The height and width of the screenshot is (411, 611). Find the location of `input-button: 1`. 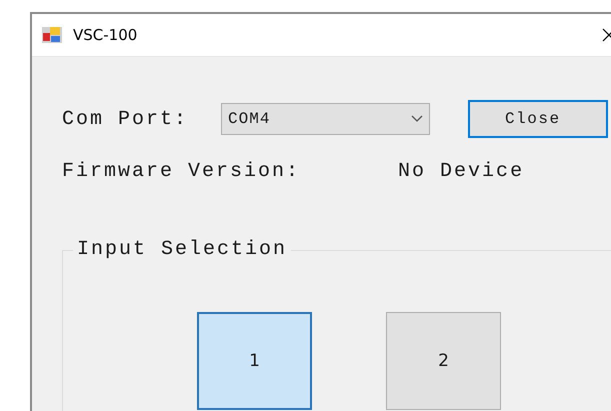

input-button: 1 is located at coordinates (254, 361).